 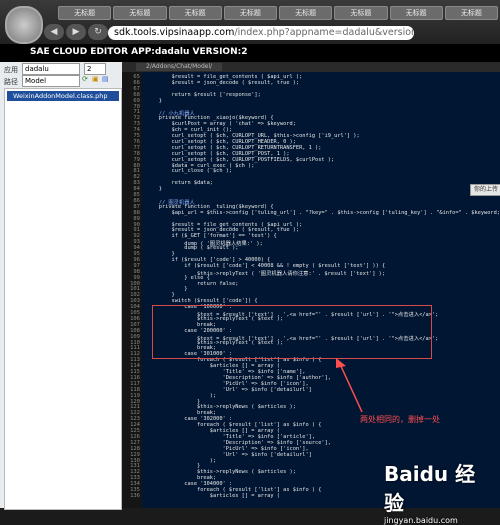 What do you see at coordinates (11, 82) in the screenshot?
I see `path-label: 路径` at bounding box center [11, 82].